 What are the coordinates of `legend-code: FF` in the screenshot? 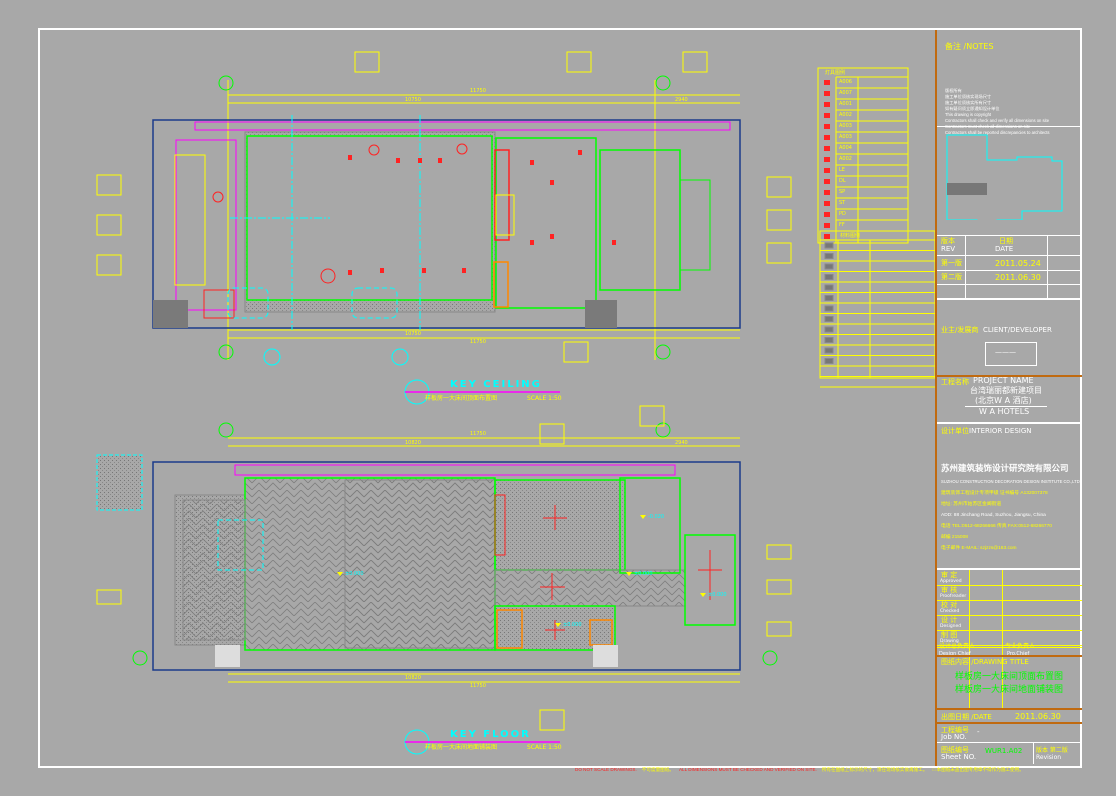 It's located at (842, 225).